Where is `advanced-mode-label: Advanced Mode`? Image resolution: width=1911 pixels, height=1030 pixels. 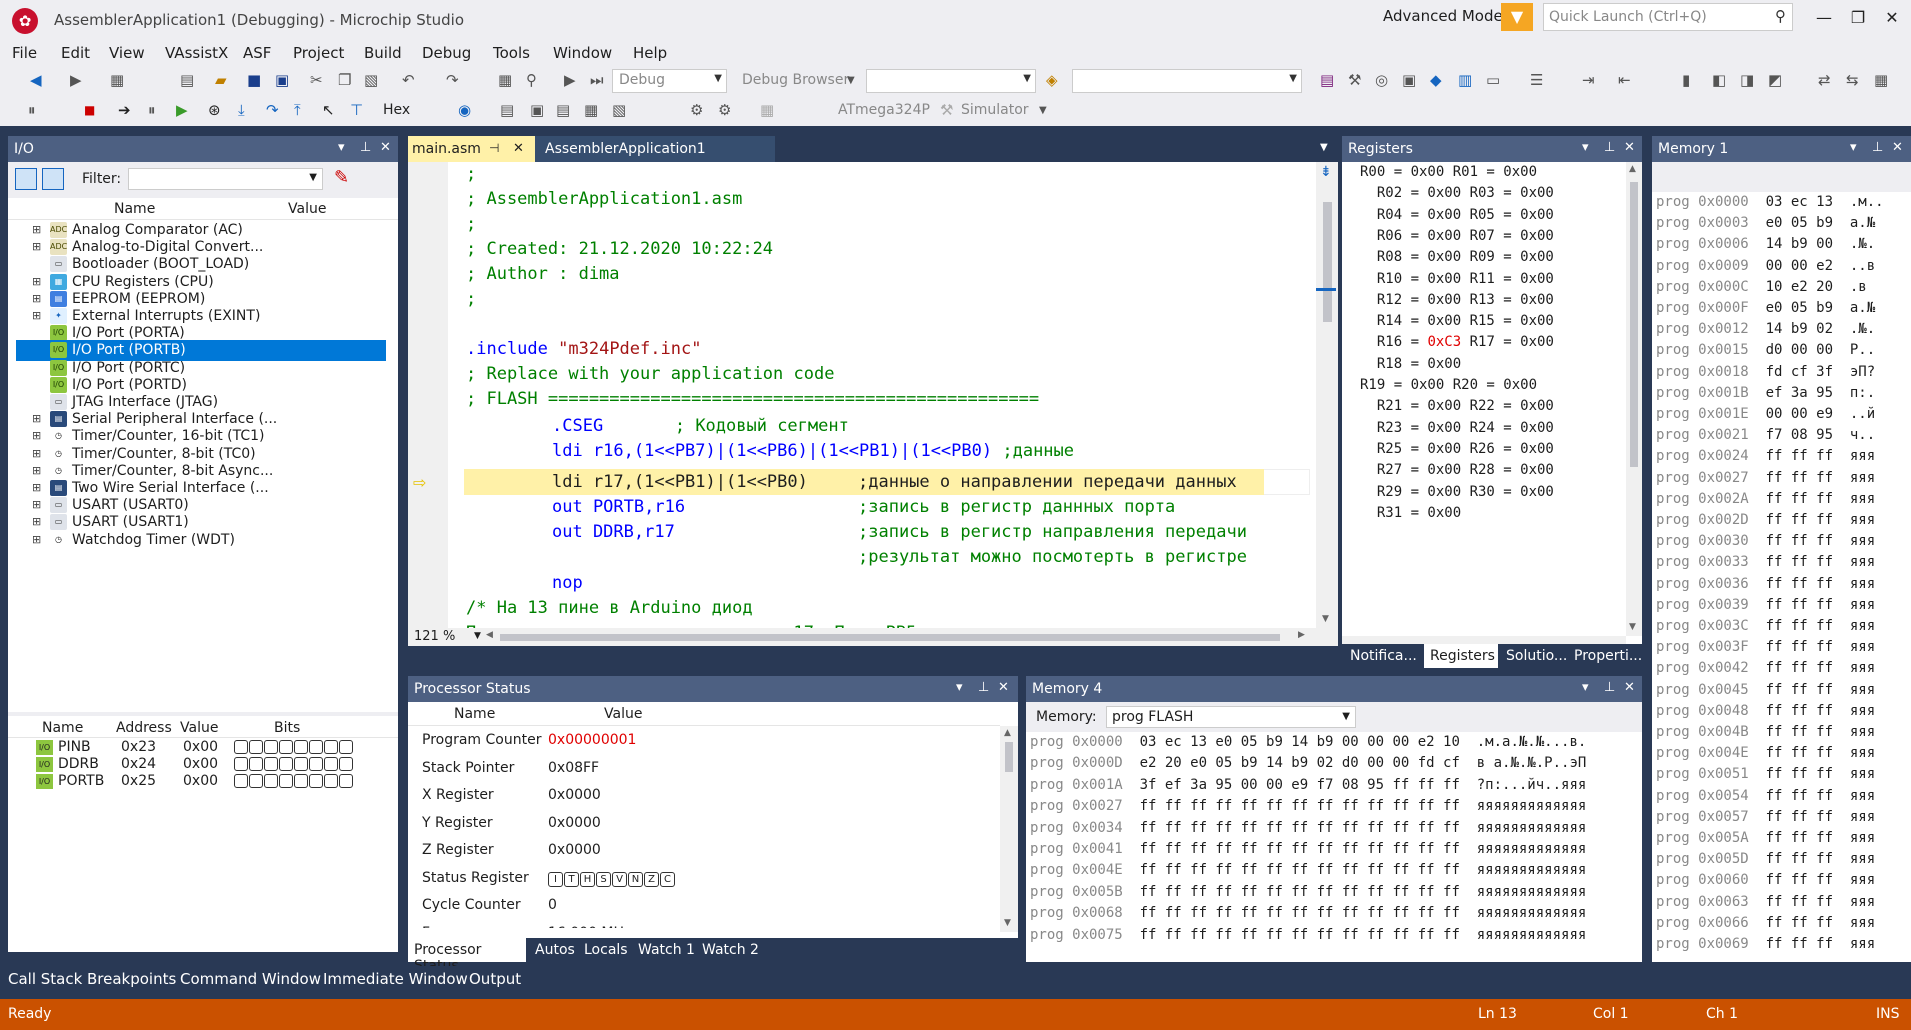
advanced-mode-label: Advanced Mode is located at coordinates (1443, 16).